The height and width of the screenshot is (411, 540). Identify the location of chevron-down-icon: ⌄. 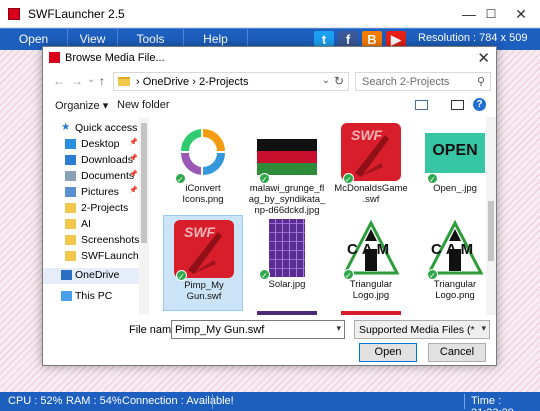
(326, 80).